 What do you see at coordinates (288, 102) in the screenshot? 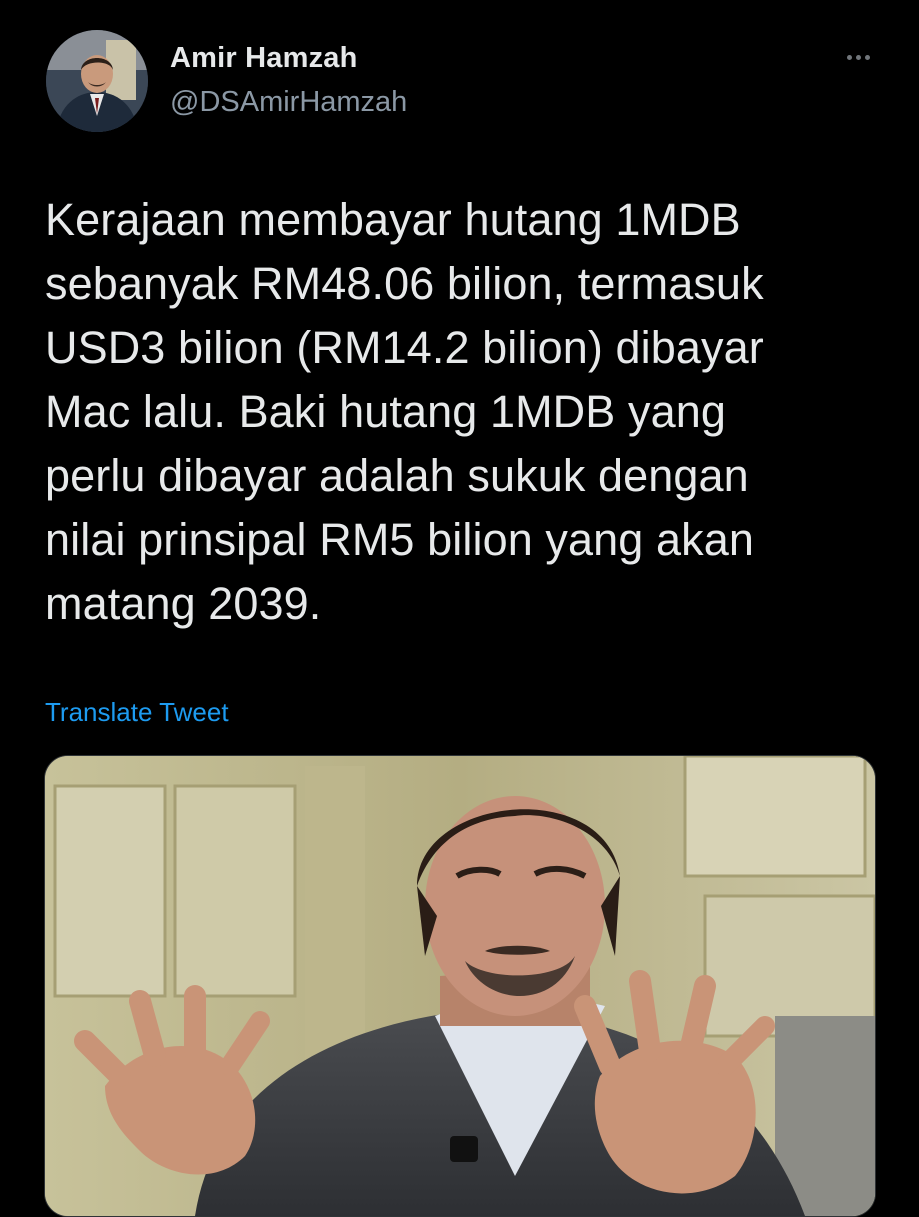
I see `author-handle: @DSAmirHamzah` at bounding box center [288, 102].